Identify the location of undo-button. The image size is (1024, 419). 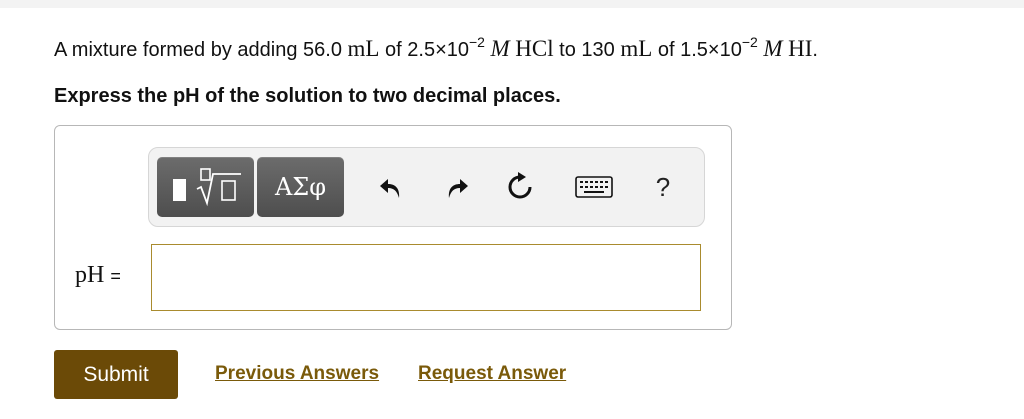
(392, 187).